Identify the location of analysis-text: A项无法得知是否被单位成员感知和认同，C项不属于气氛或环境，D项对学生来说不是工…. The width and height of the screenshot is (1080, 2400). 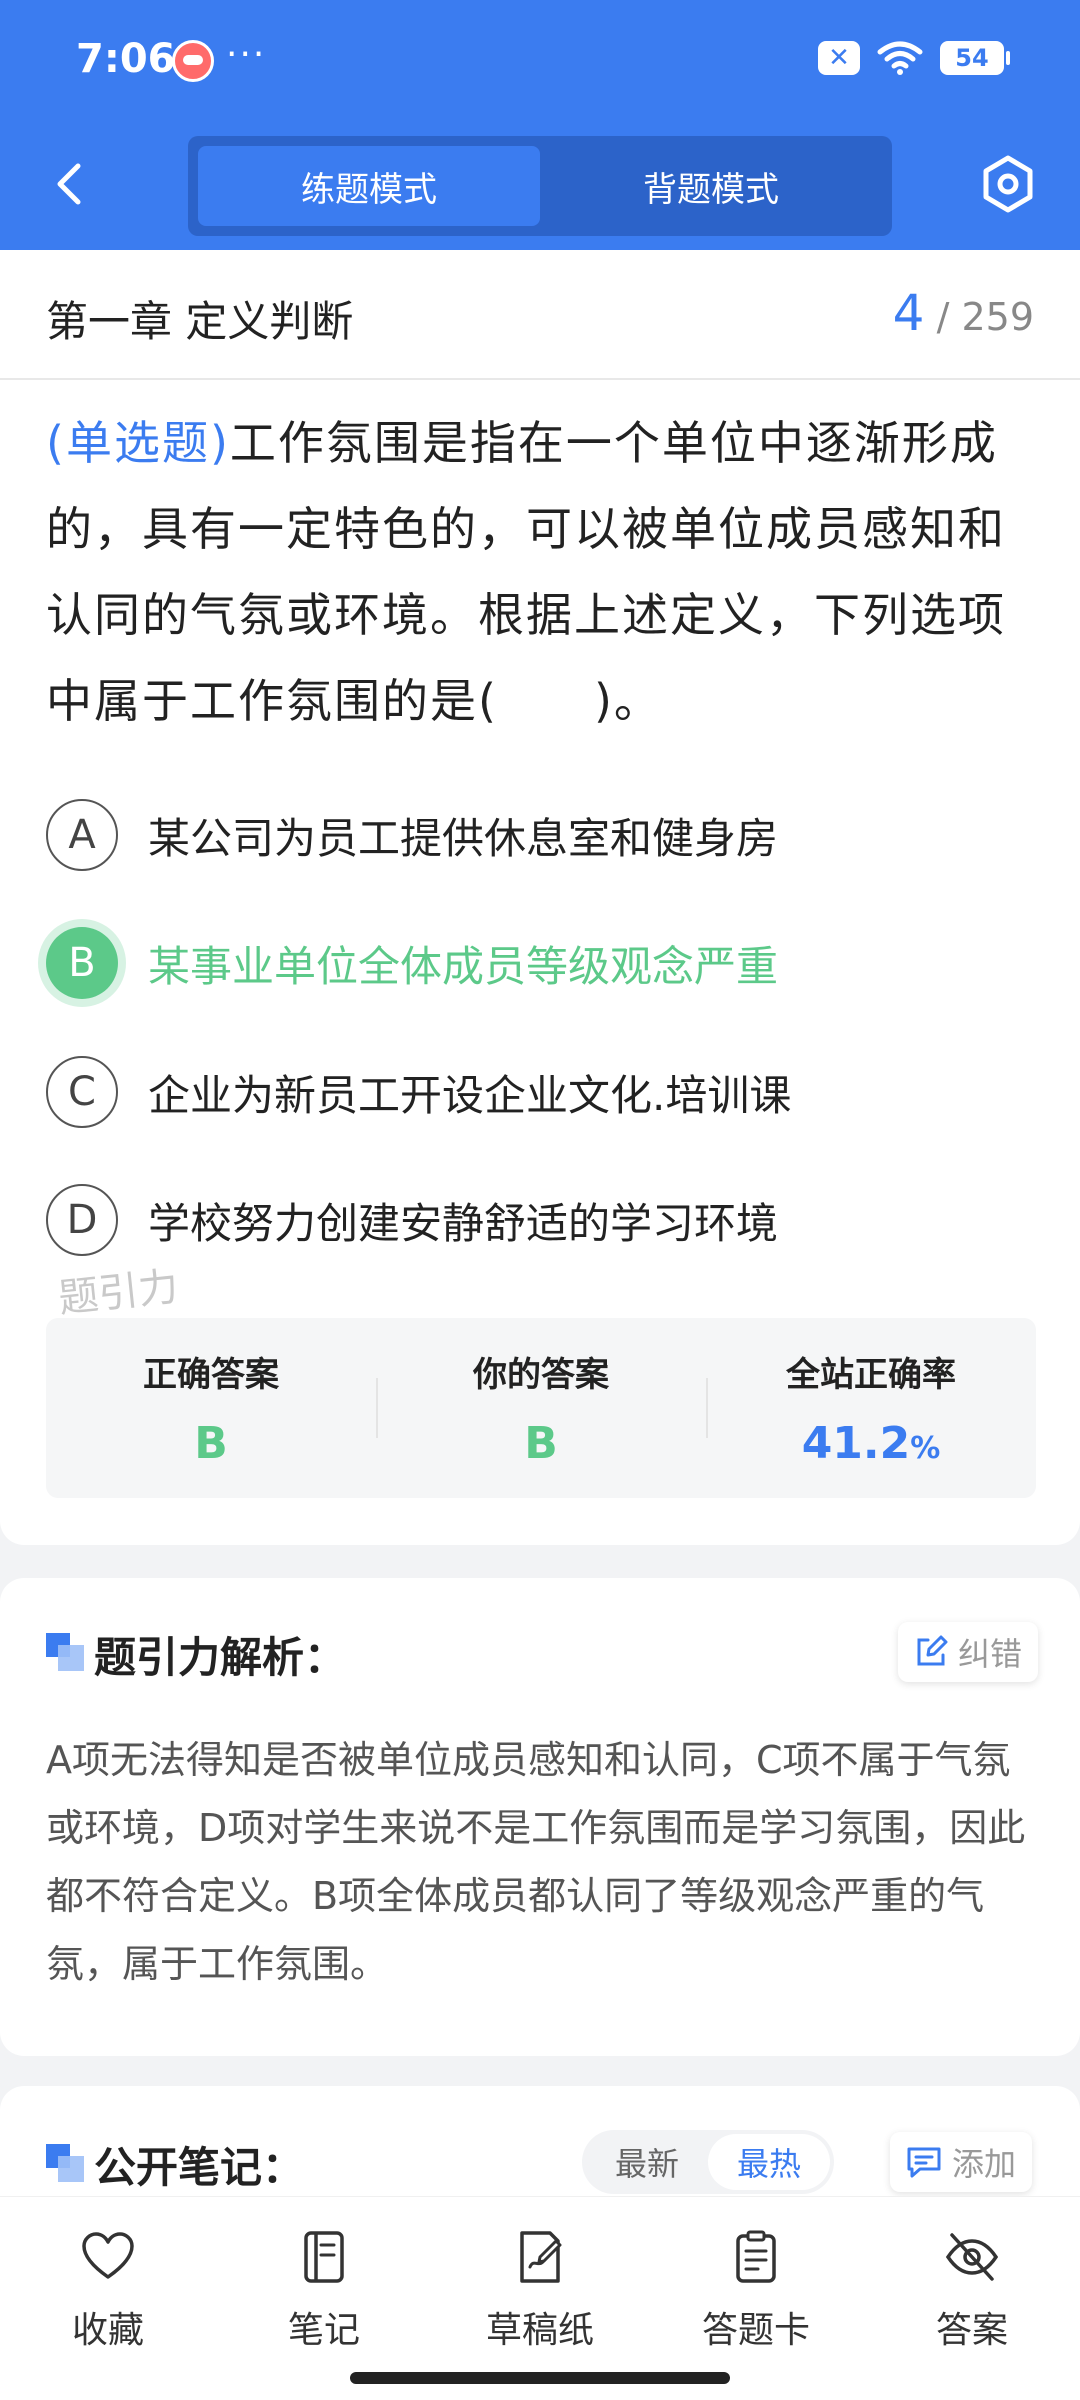
(536, 1862).